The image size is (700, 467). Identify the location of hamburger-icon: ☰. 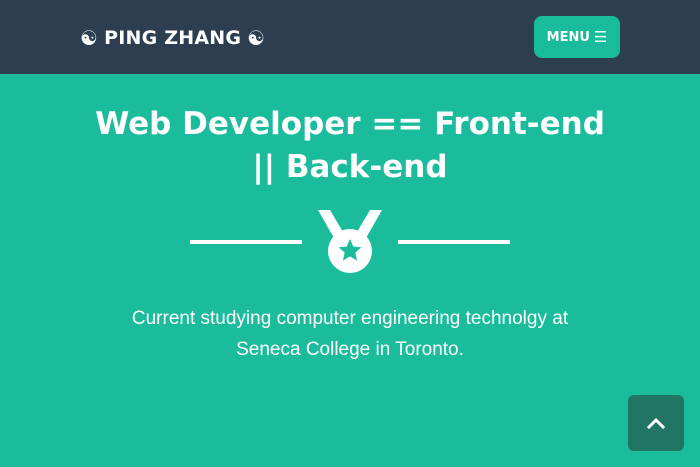
(600, 36).